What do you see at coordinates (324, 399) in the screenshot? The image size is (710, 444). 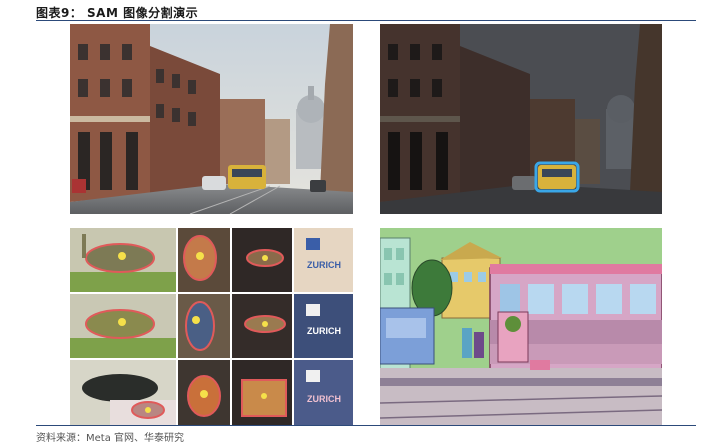 I see `sign-text-3: ZURICH` at bounding box center [324, 399].